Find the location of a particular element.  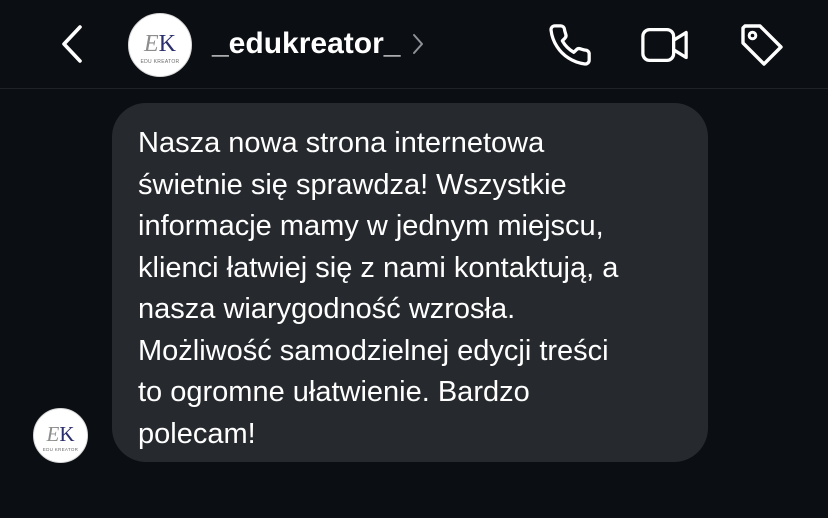

profile-avatar: EK EDU KREATOR is located at coordinates (160, 45).